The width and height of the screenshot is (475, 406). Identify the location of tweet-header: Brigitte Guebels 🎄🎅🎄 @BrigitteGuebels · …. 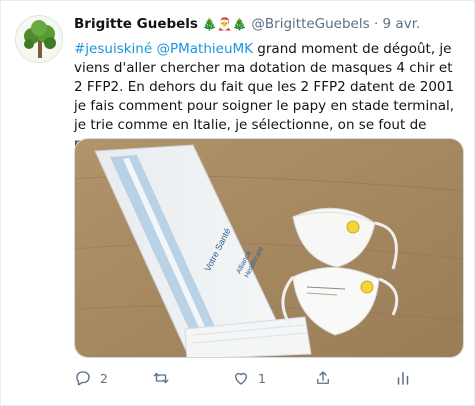
(269, 24).